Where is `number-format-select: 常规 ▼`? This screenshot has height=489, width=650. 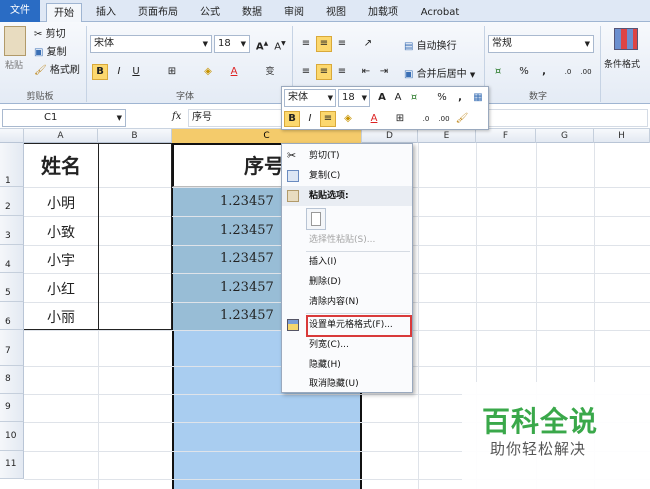 number-format-select: 常规 ▼ is located at coordinates (541, 44).